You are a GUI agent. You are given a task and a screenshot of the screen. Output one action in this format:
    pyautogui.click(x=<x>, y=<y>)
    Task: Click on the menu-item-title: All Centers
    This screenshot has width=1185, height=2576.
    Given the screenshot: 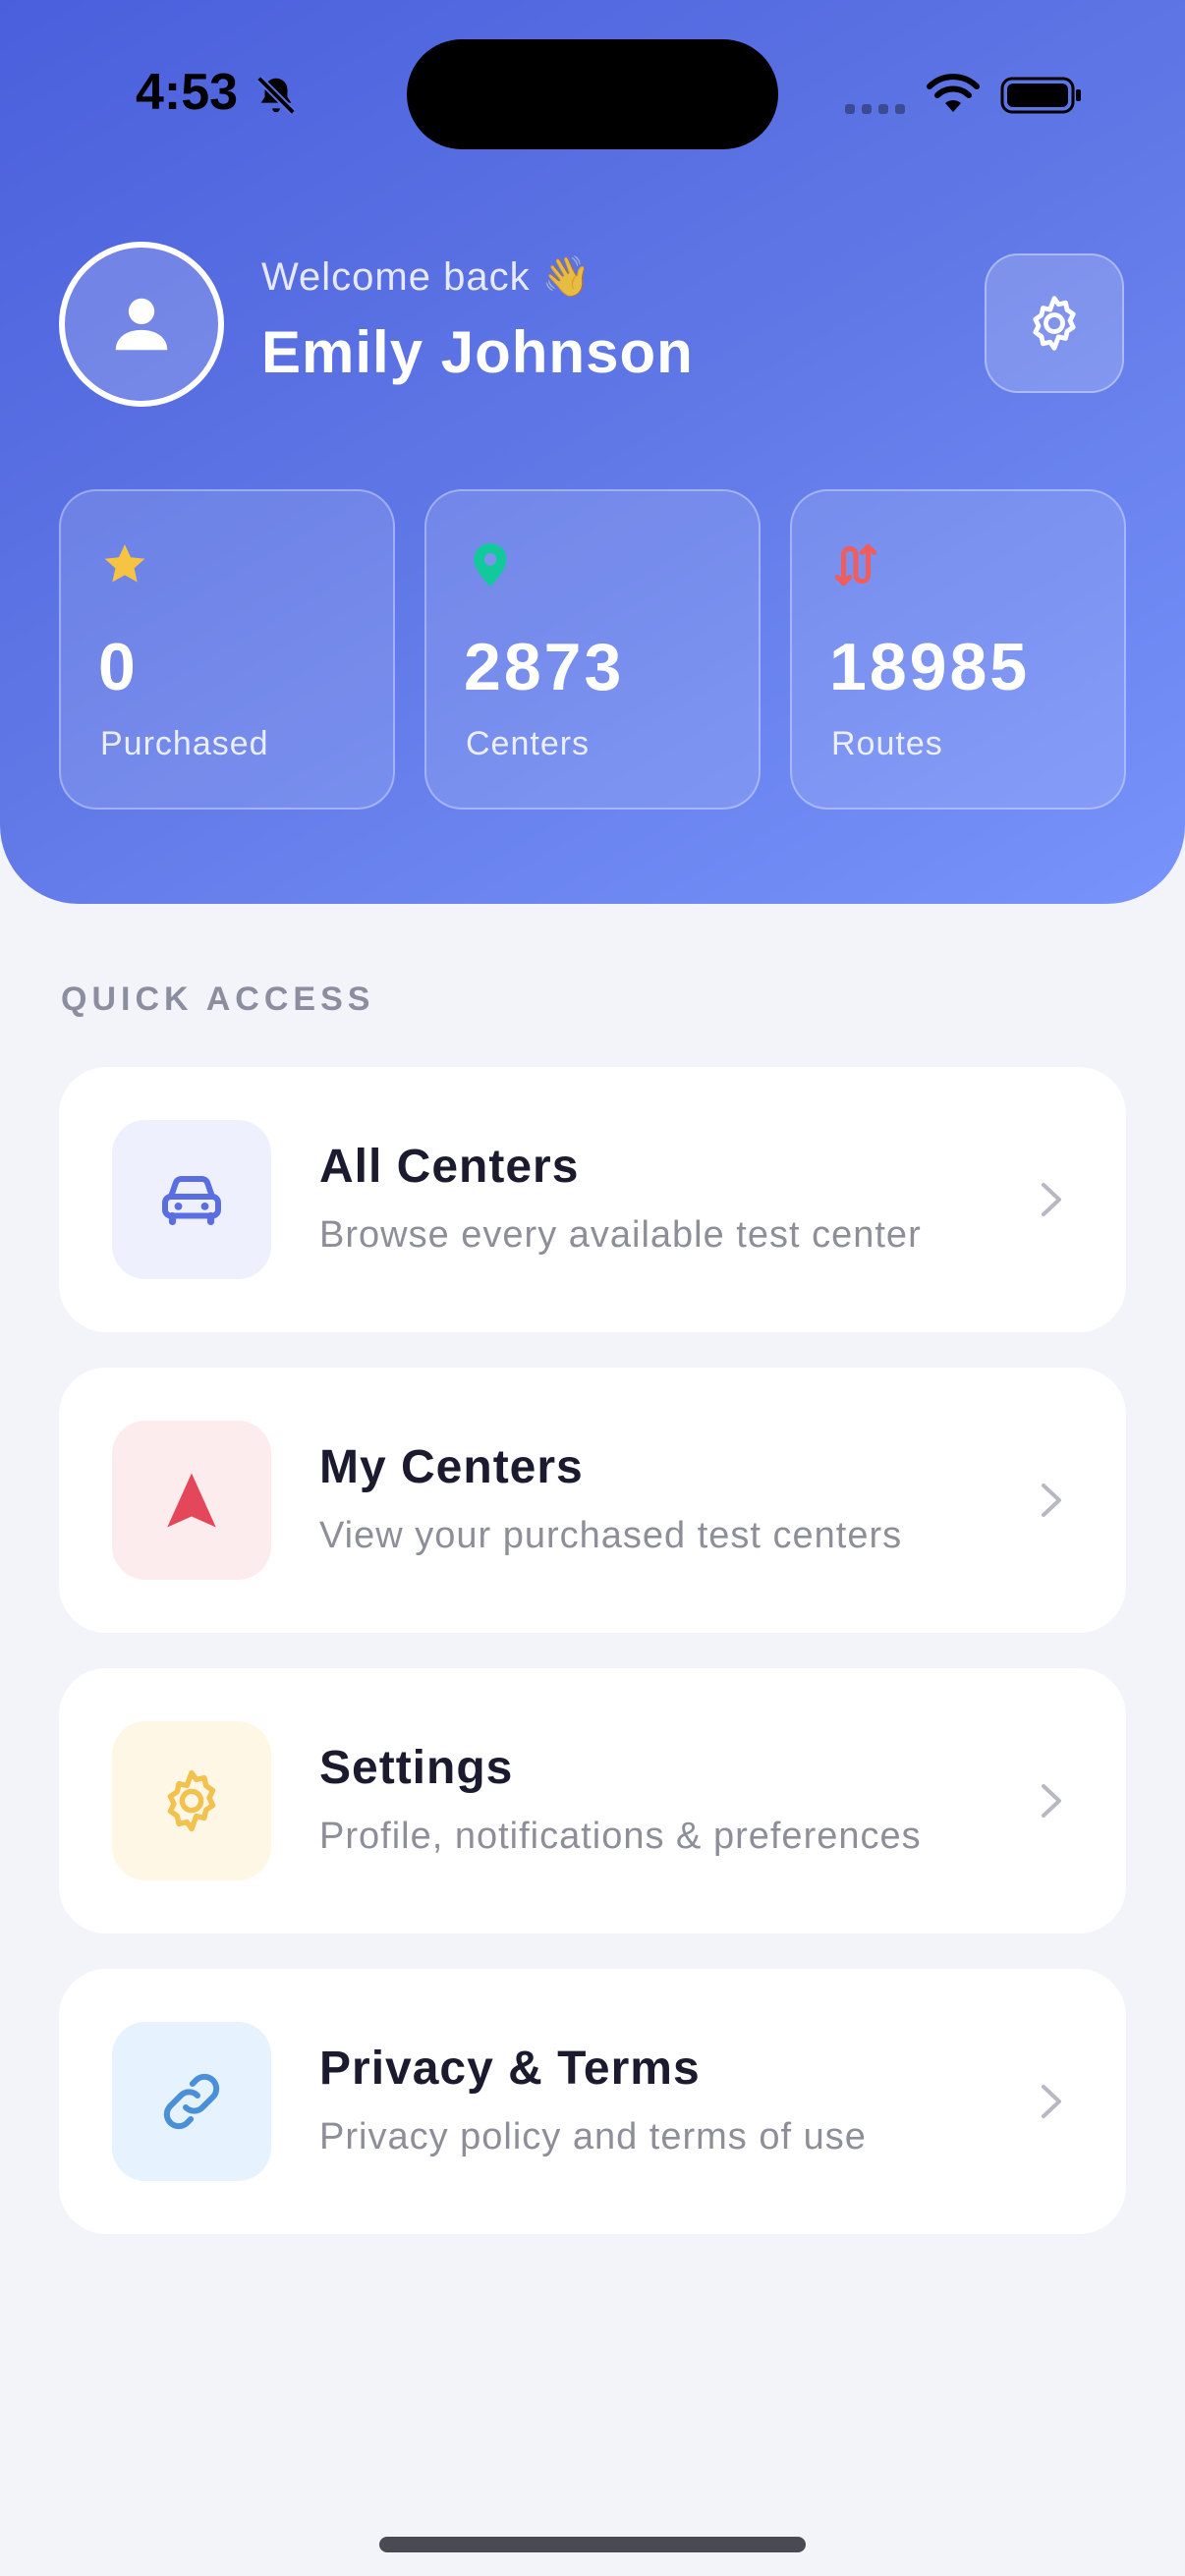 What is the action you would take?
    pyautogui.click(x=449, y=1167)
    